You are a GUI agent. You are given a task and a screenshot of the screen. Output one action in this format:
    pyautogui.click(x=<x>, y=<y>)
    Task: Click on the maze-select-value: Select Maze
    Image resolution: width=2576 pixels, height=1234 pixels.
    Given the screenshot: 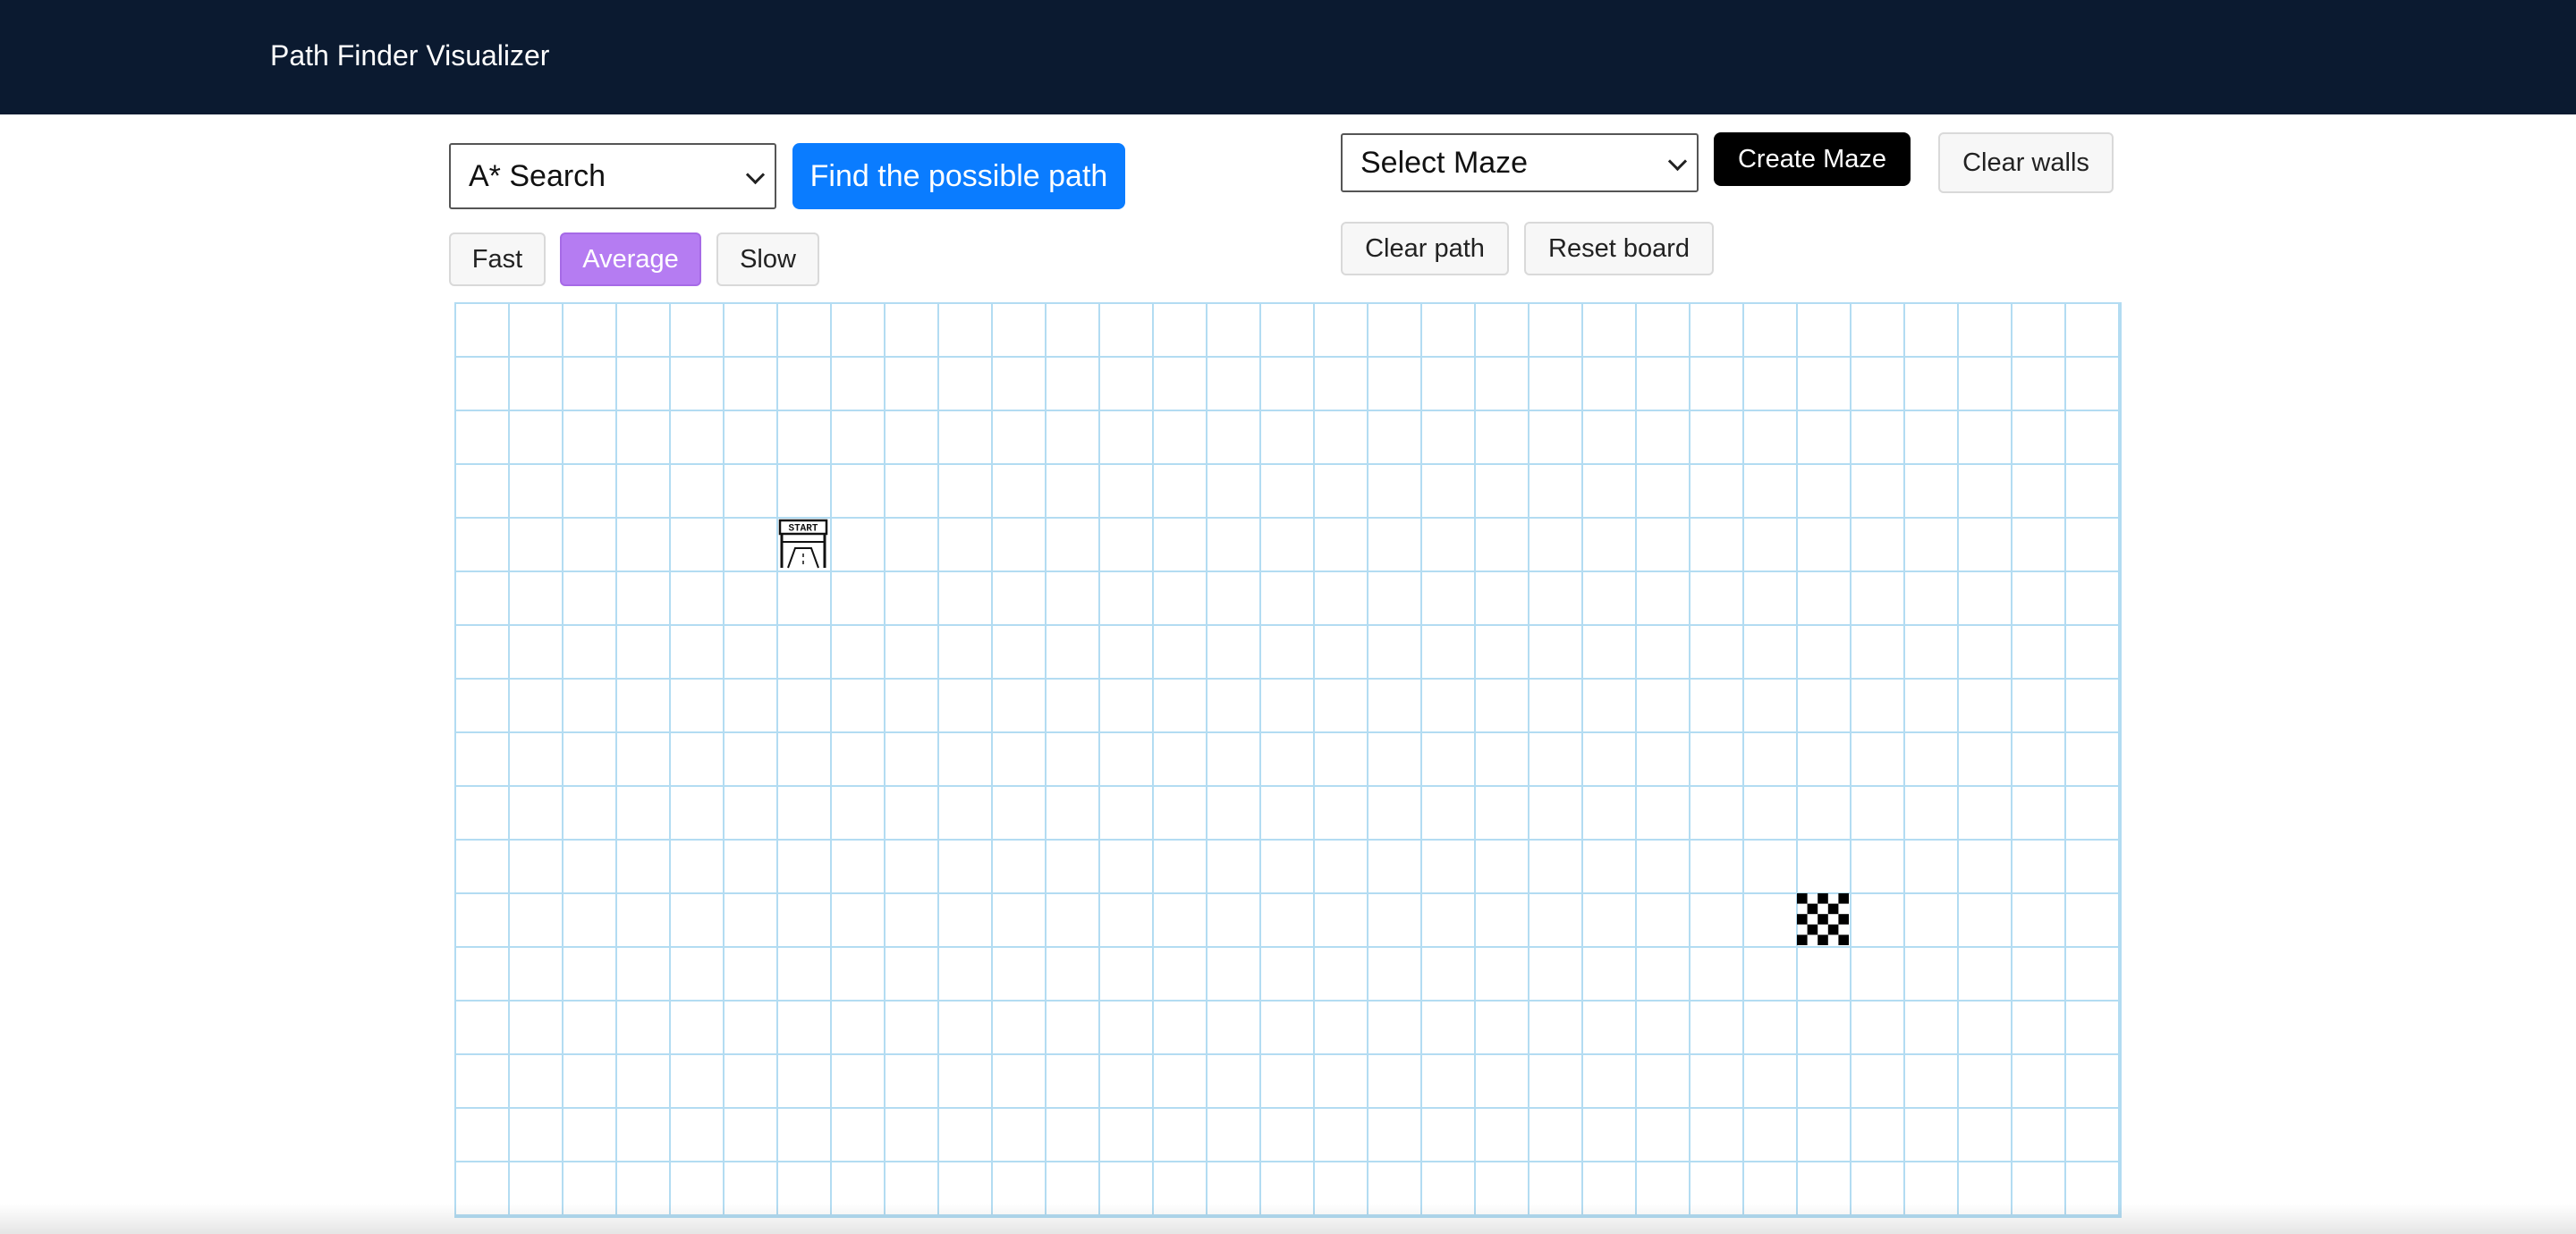 What is the action you would take?
    pyautogui.click(x=1444, y=162)
    